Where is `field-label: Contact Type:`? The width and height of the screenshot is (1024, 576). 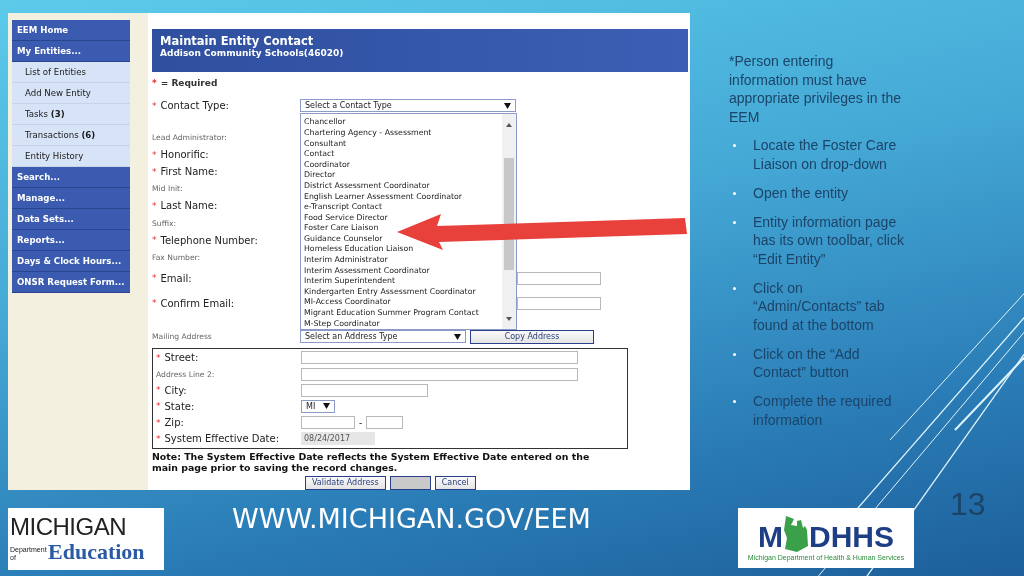 field-label: Contact Type: is located at coordinates (194, 106).